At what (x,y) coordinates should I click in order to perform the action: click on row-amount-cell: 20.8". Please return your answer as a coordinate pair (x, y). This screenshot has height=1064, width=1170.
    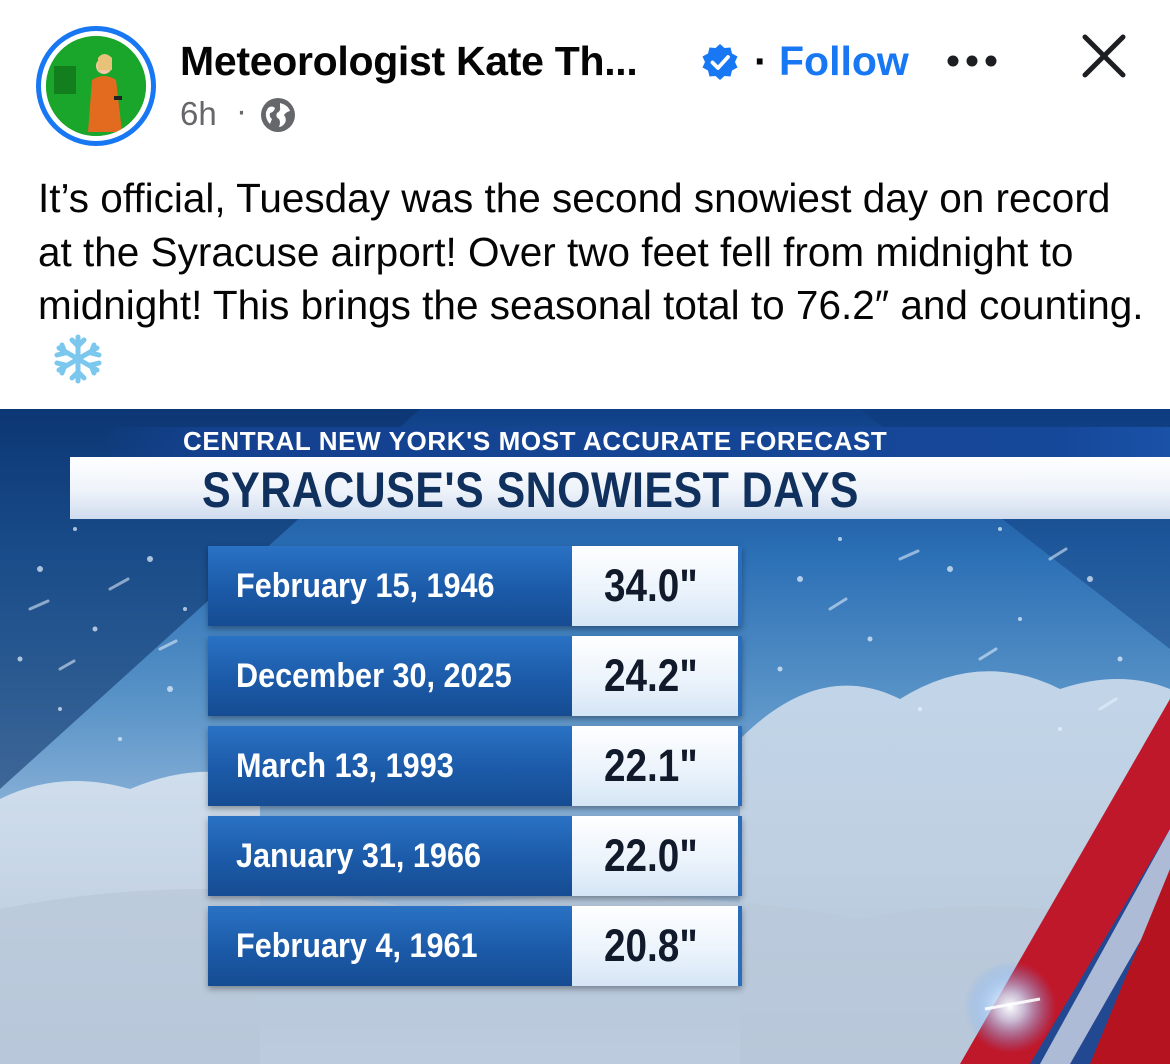
    Looking at the image, I should click on (657, 946).